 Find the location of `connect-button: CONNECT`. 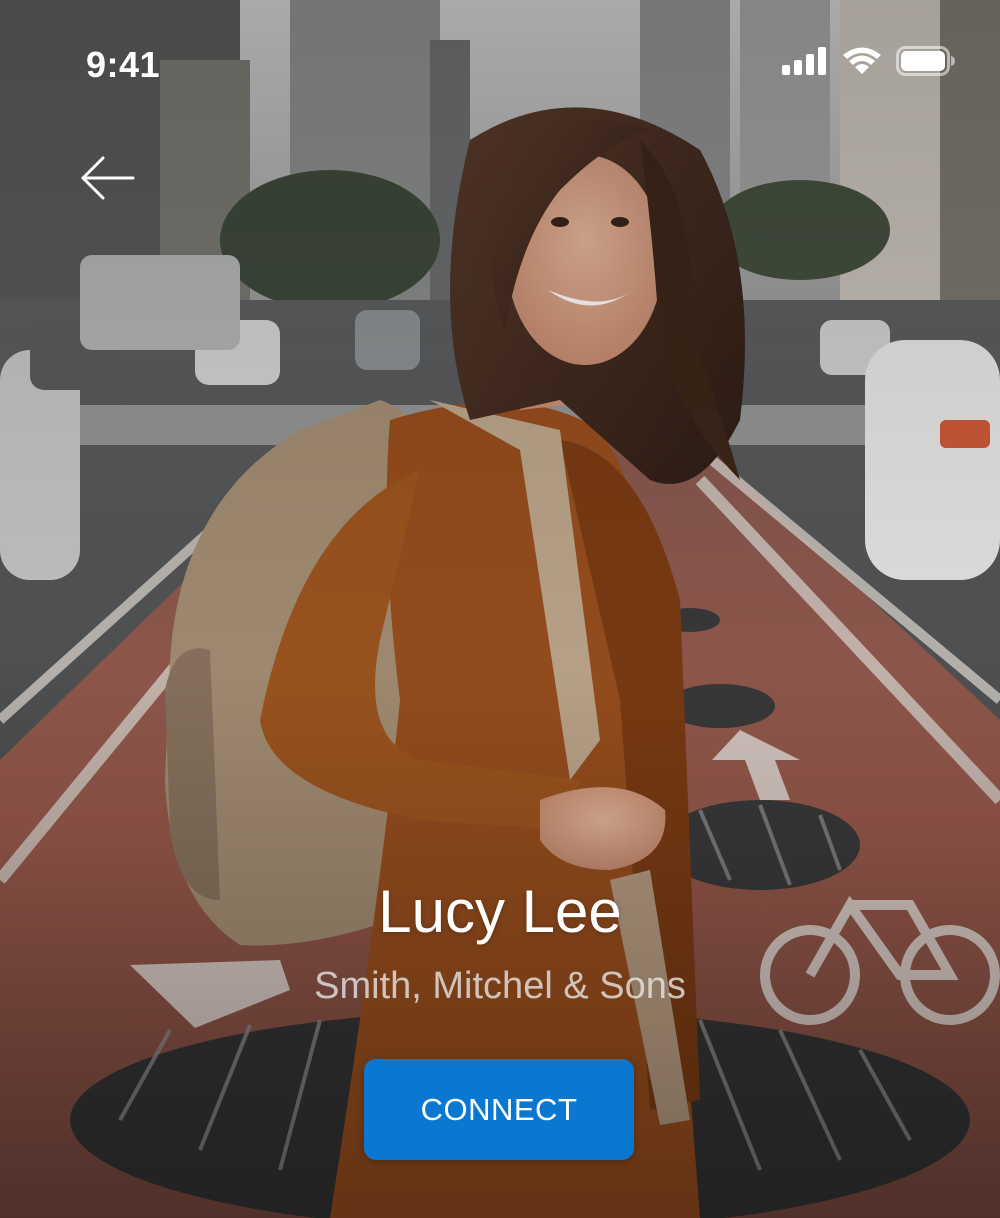

connect-button: CONNECT is located at coordinates (499, 1109).